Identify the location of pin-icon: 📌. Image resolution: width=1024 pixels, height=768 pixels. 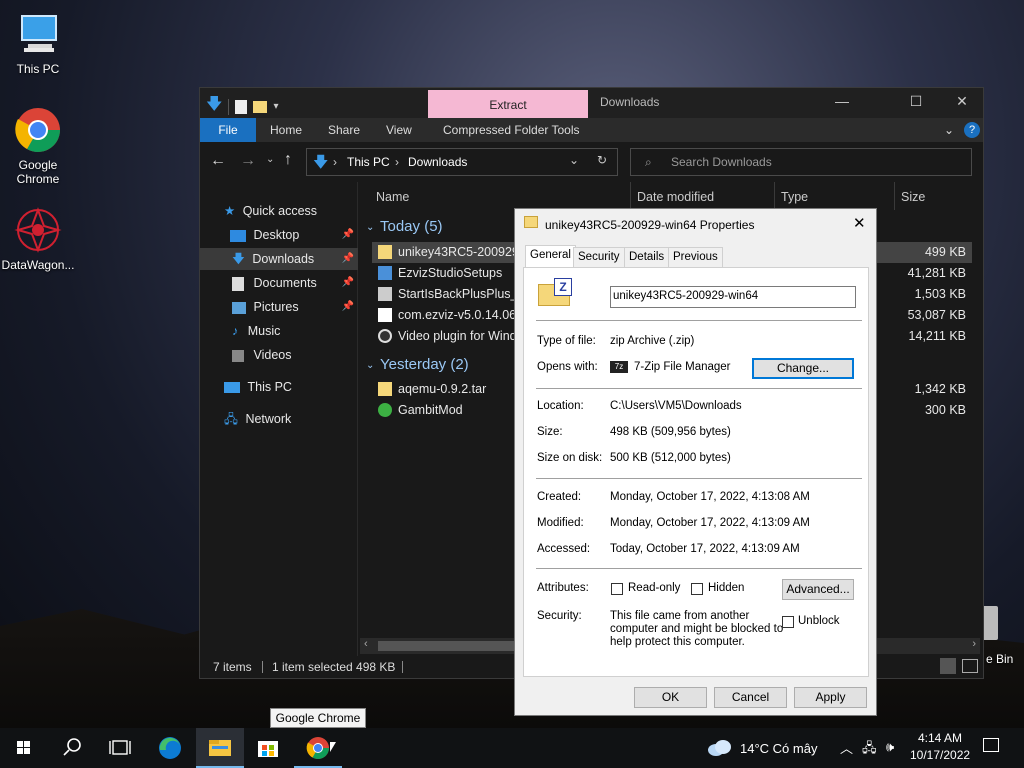
(347, 234).